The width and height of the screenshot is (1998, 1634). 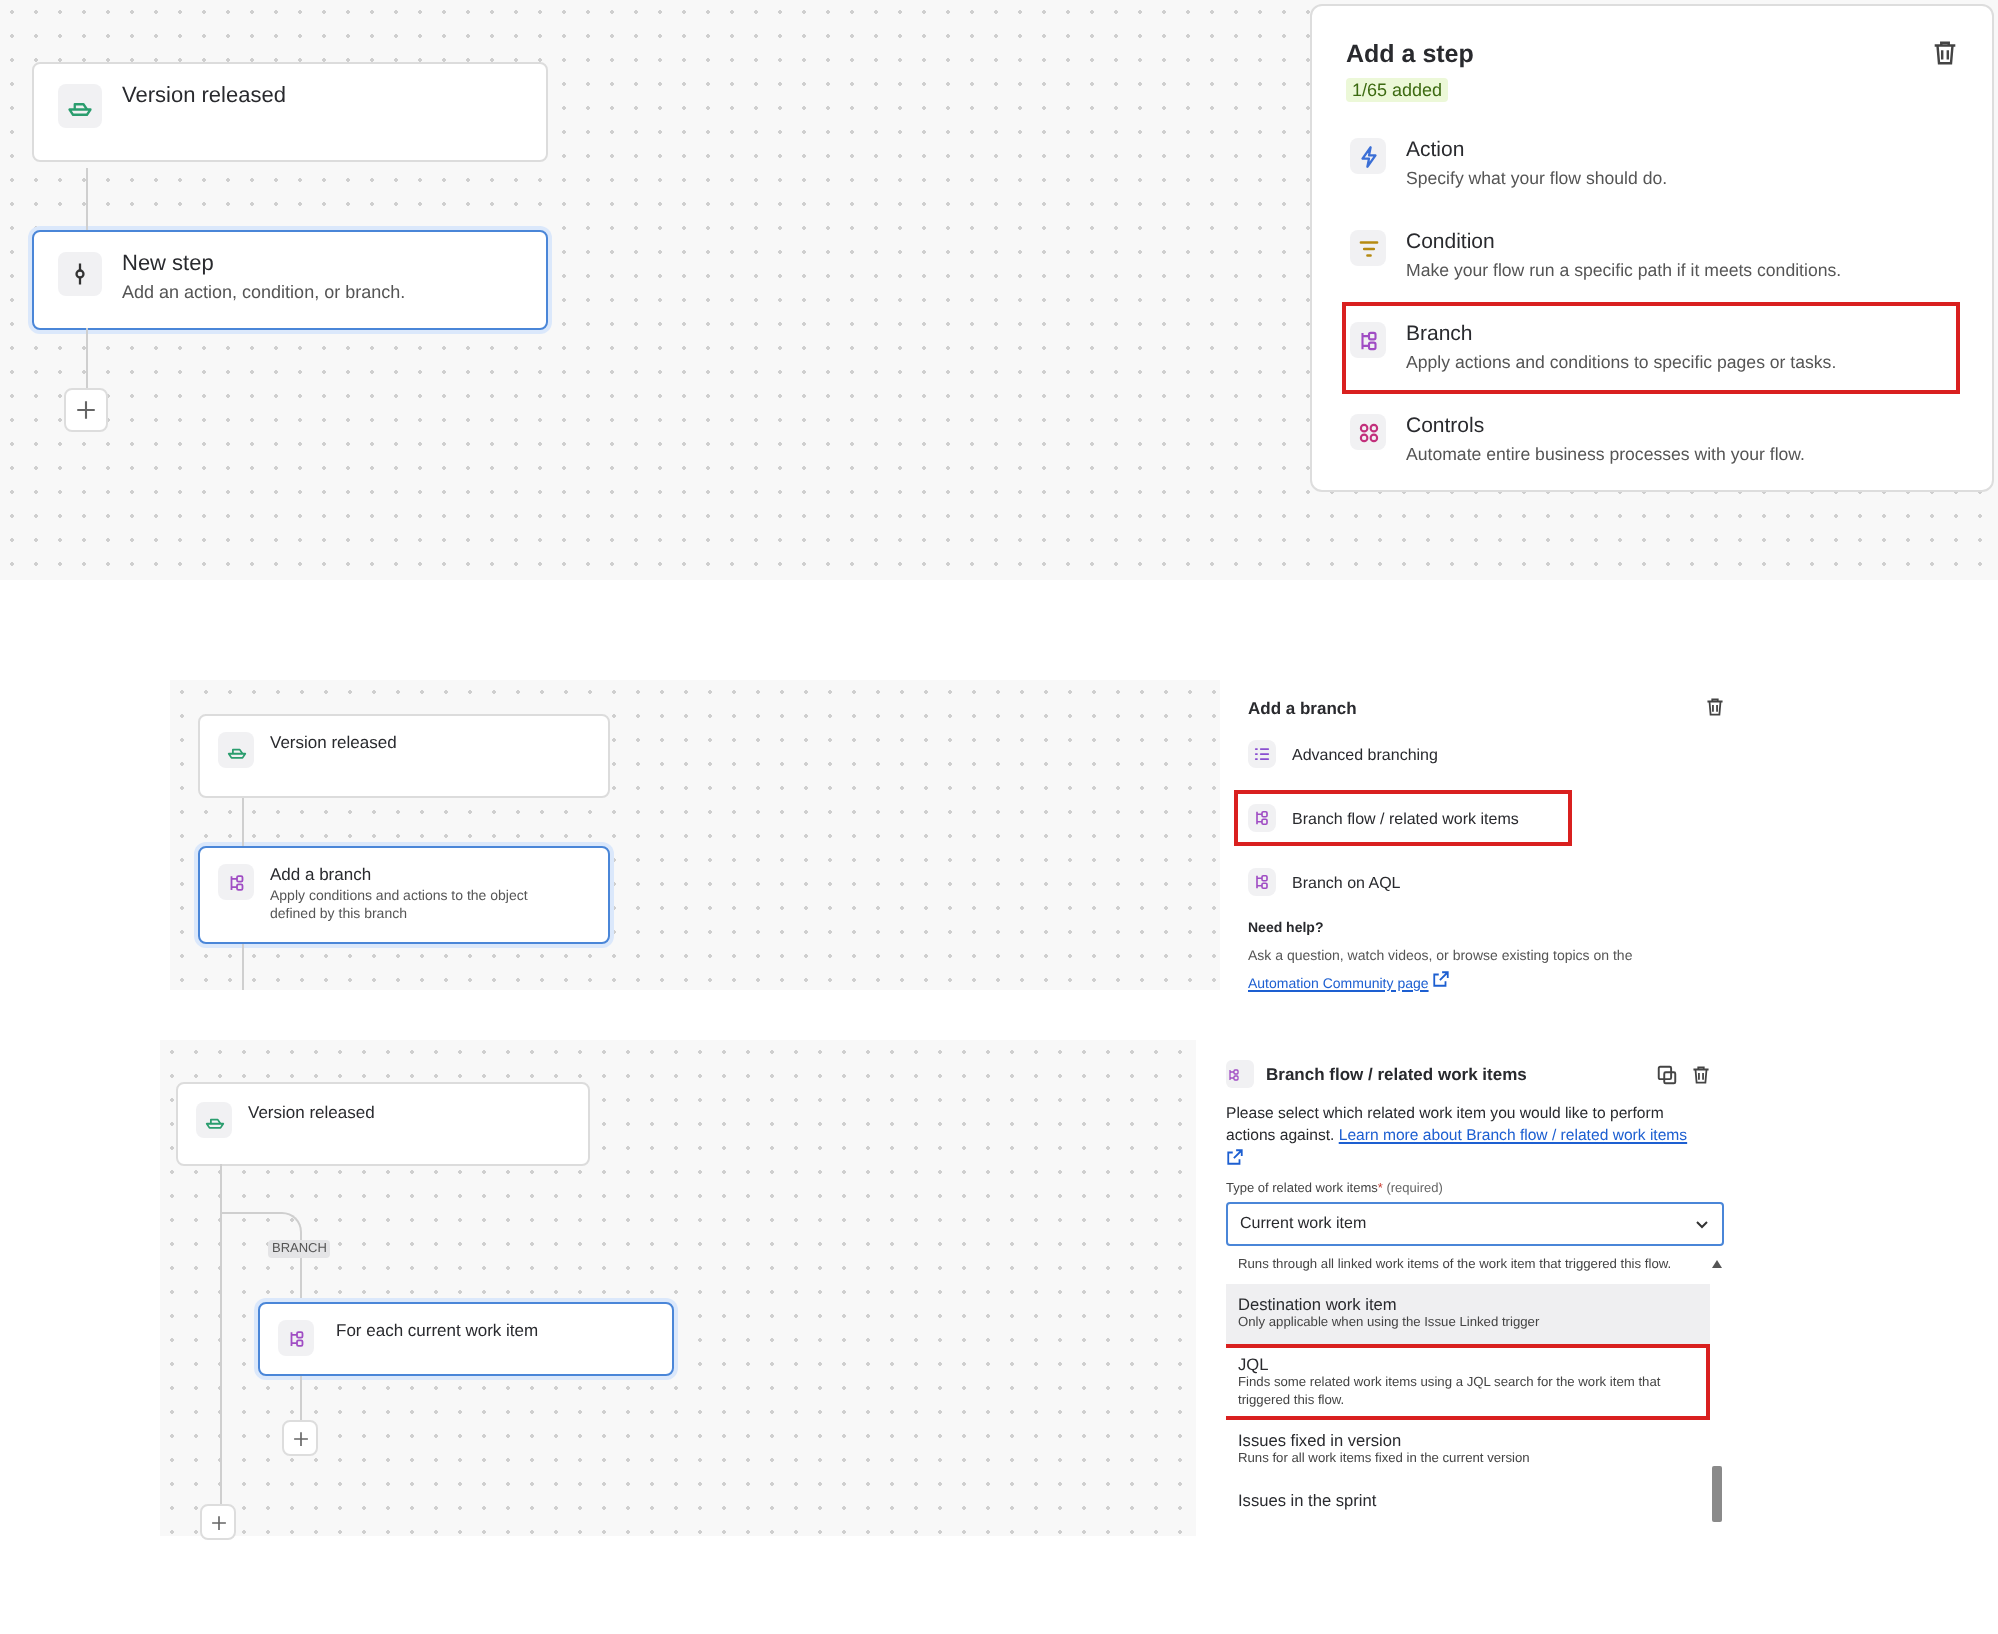 I want to click on option-description: Apply actions and conditions to specific pages or tasks., so click(x=1621, y=362).